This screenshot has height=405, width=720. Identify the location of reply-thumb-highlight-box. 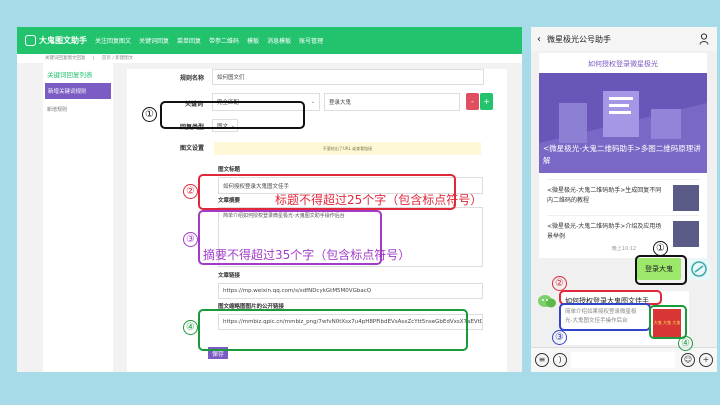
(668, 322).